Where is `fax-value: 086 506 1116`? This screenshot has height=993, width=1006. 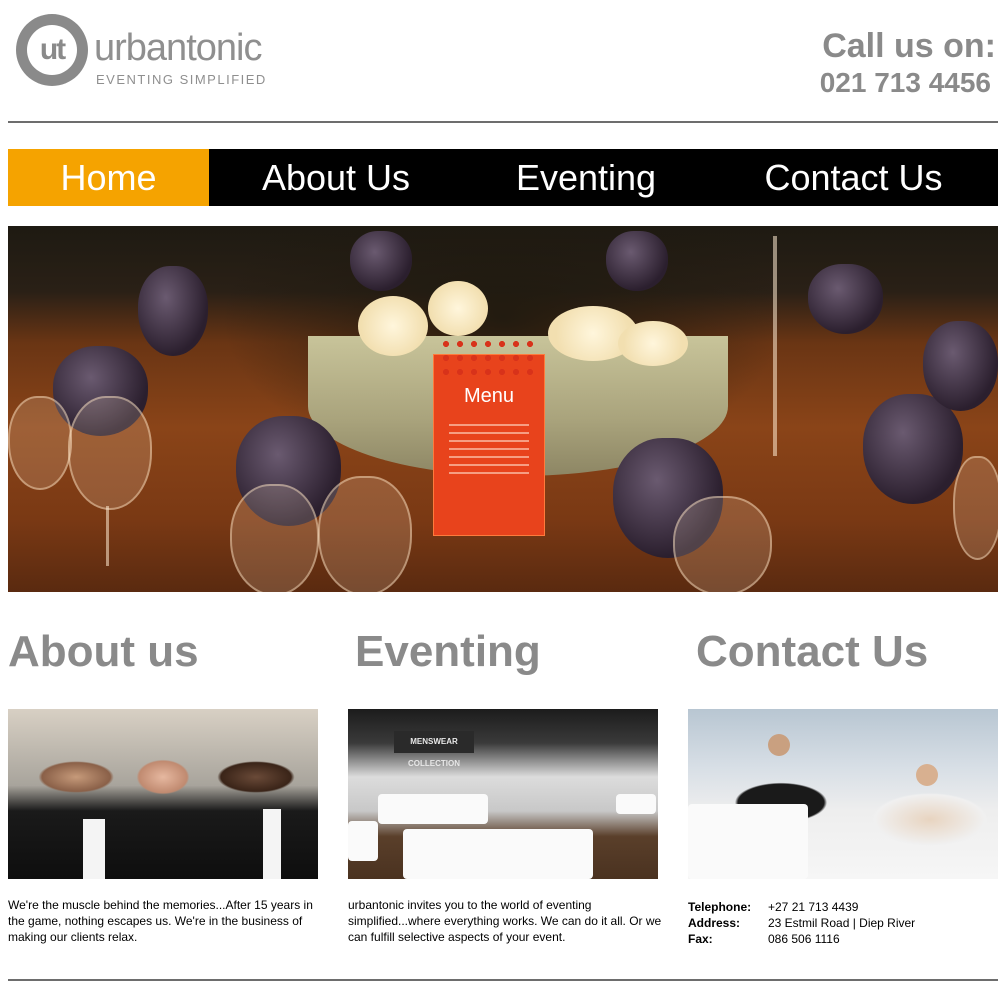 fax-value: 086 506 1116 is located at coordinates (804, 939).